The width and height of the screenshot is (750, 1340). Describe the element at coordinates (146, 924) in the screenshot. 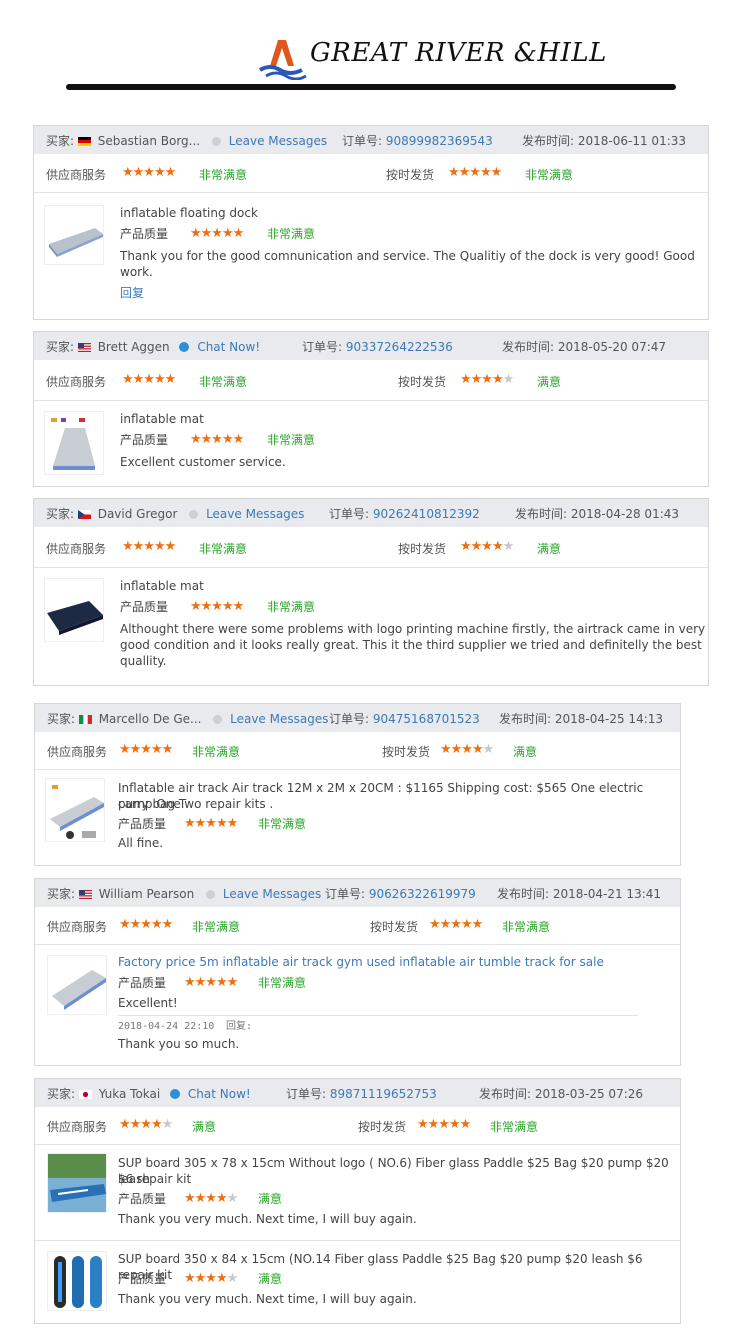

I see `service-stars: ★★★★★` at that location.